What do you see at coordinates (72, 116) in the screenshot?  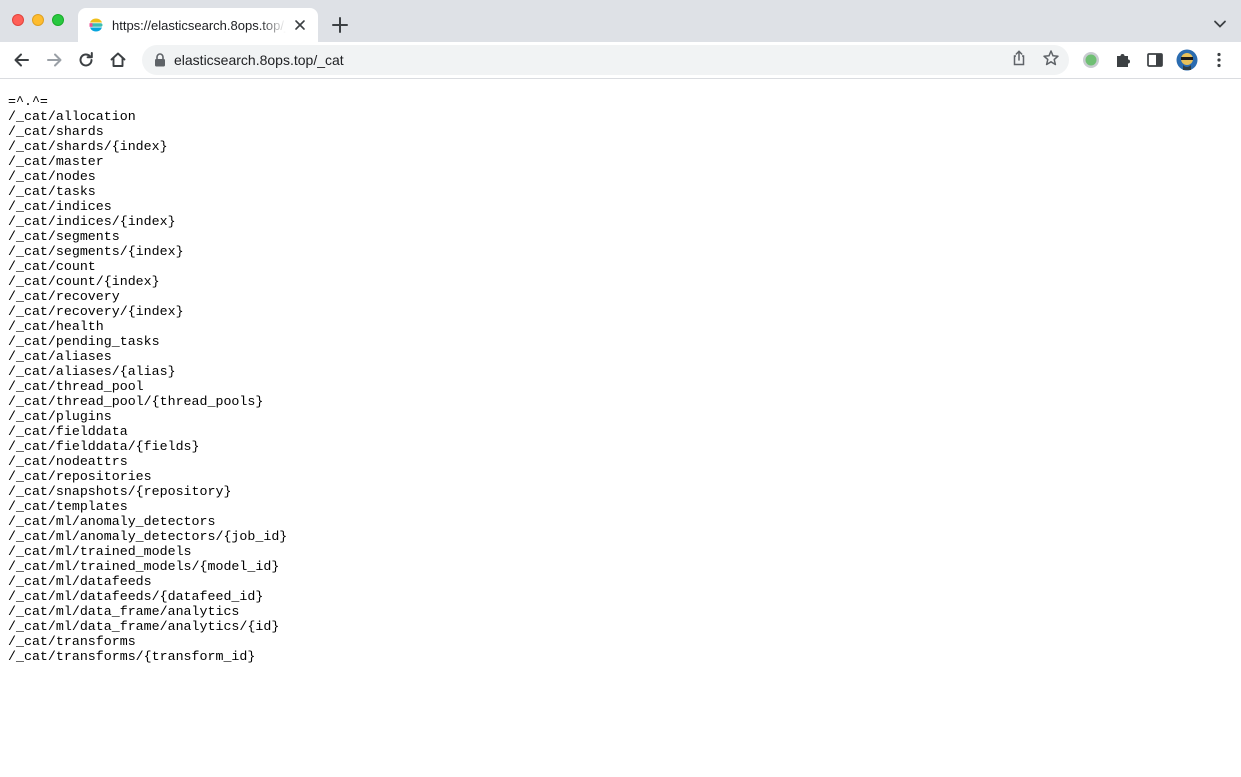 I see `endpoint-line: /_cat/allocation` at bounding box center [72, 116].